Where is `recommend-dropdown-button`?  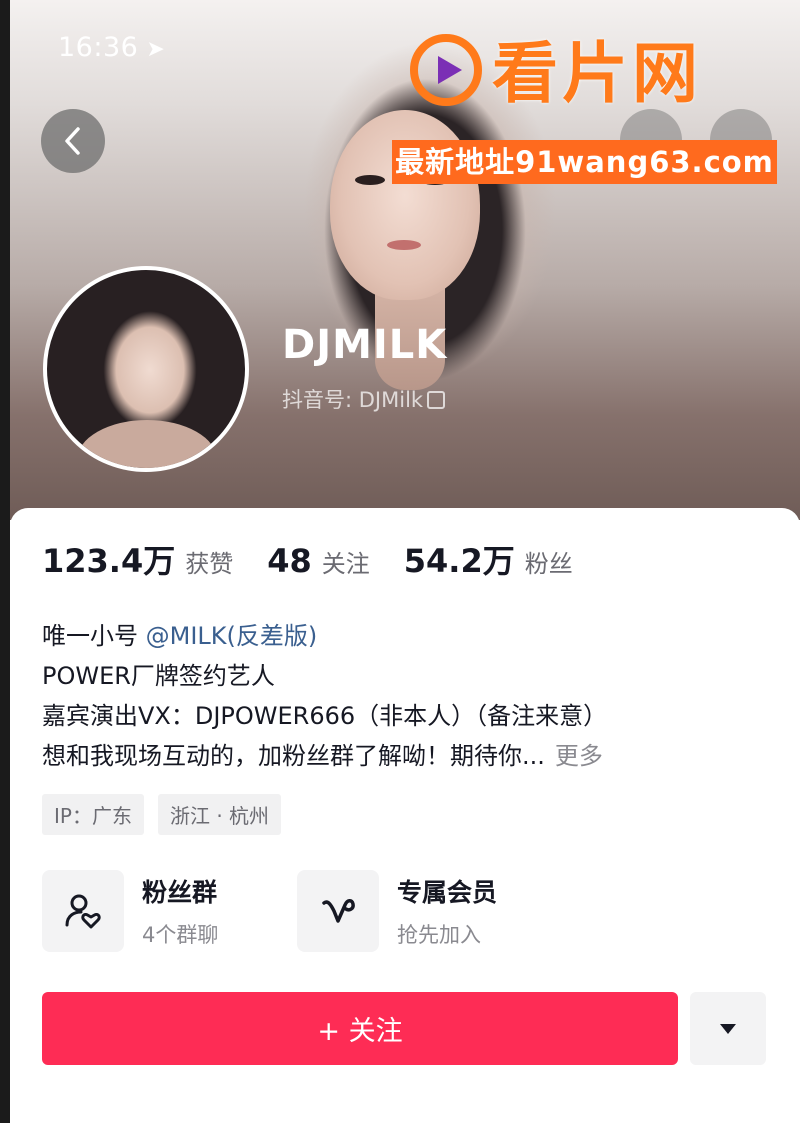
recommend-dropdown-button is located at coordinates (728, 1028).